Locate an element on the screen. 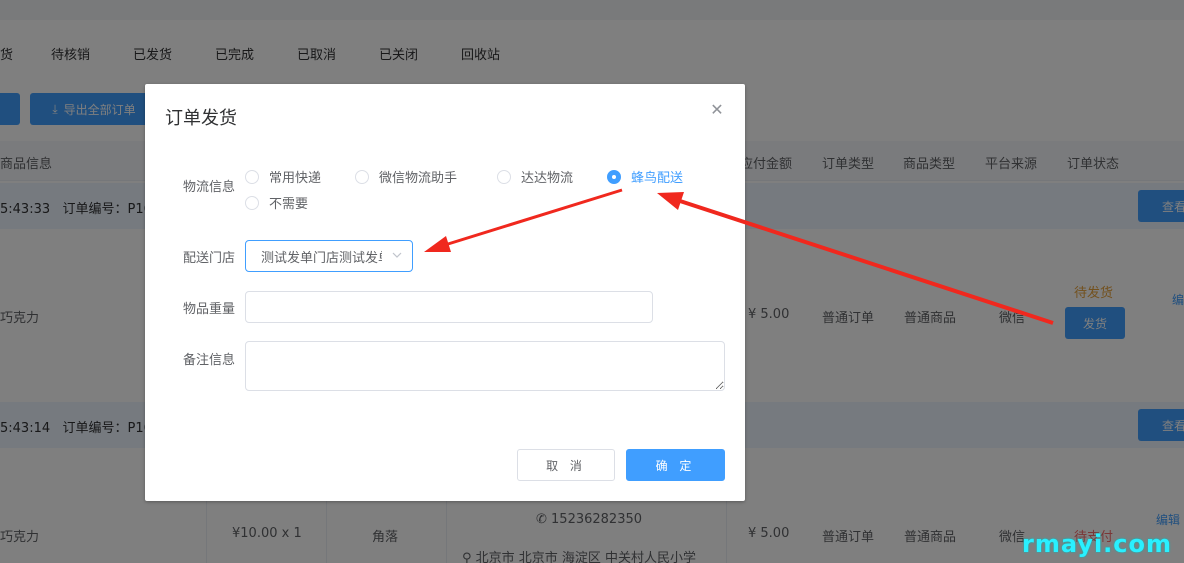 The width and height of the screenshot is (1184, 563). close-icon: ✕ is located at coordinates (717, 110).